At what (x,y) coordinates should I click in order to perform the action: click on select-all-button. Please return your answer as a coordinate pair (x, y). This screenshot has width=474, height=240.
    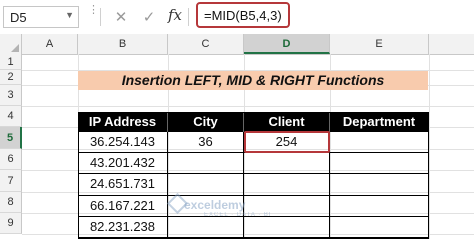
    Looking at the image, I should click on (11, 44).